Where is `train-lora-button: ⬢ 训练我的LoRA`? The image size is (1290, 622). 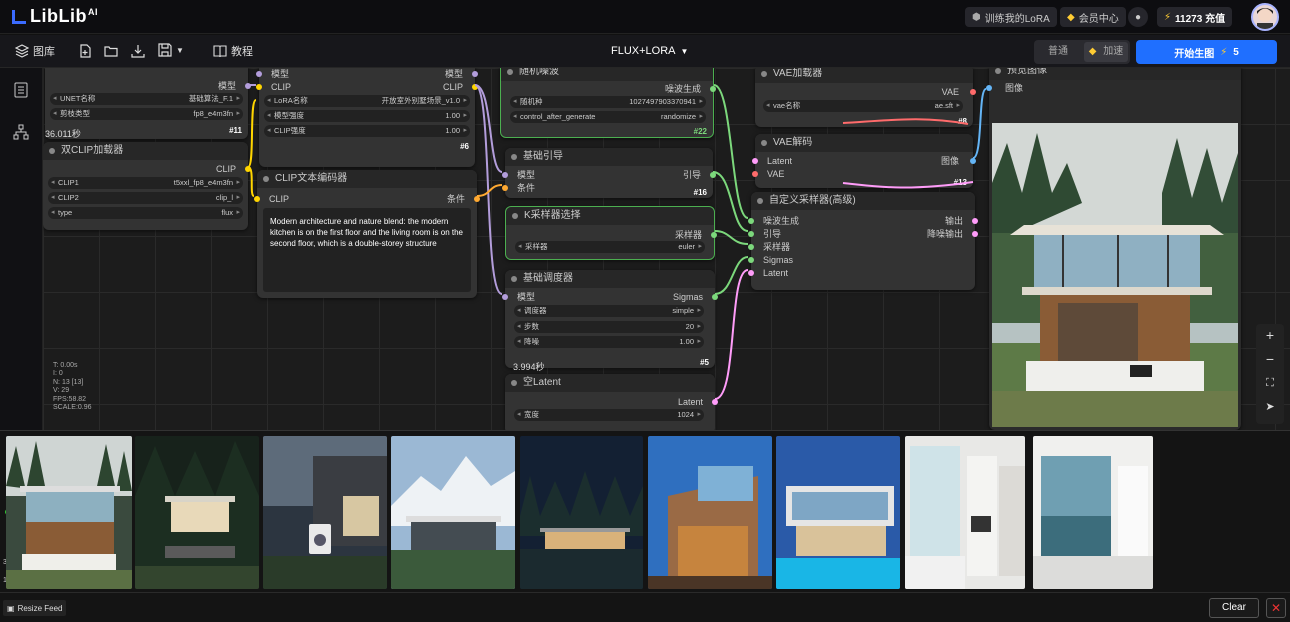
train-lora-button: ⬢ 训练我的LoRA is located at coordinates (1011, 17).